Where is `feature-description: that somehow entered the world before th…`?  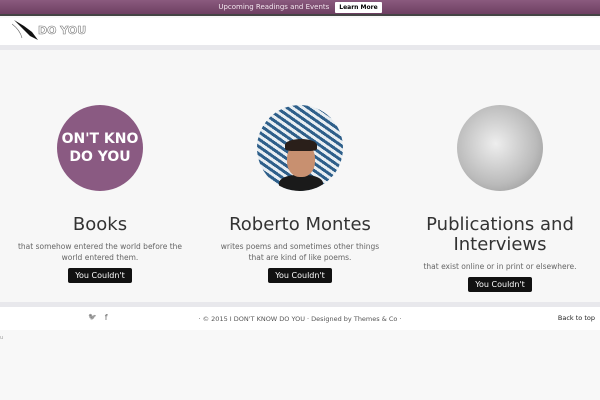
feature-description: that somehow entered the world before th… is located at coordinates (100, 252).